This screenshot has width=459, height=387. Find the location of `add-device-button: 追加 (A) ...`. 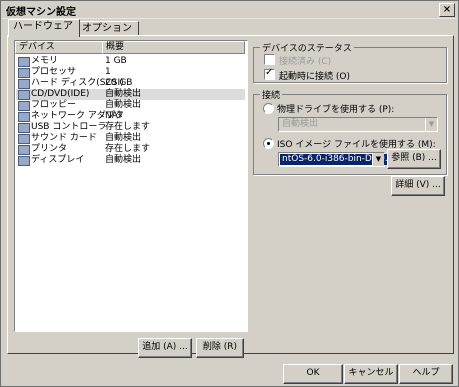

add-device-button: 追加 (A) ... is located at coordinates (165, 348).